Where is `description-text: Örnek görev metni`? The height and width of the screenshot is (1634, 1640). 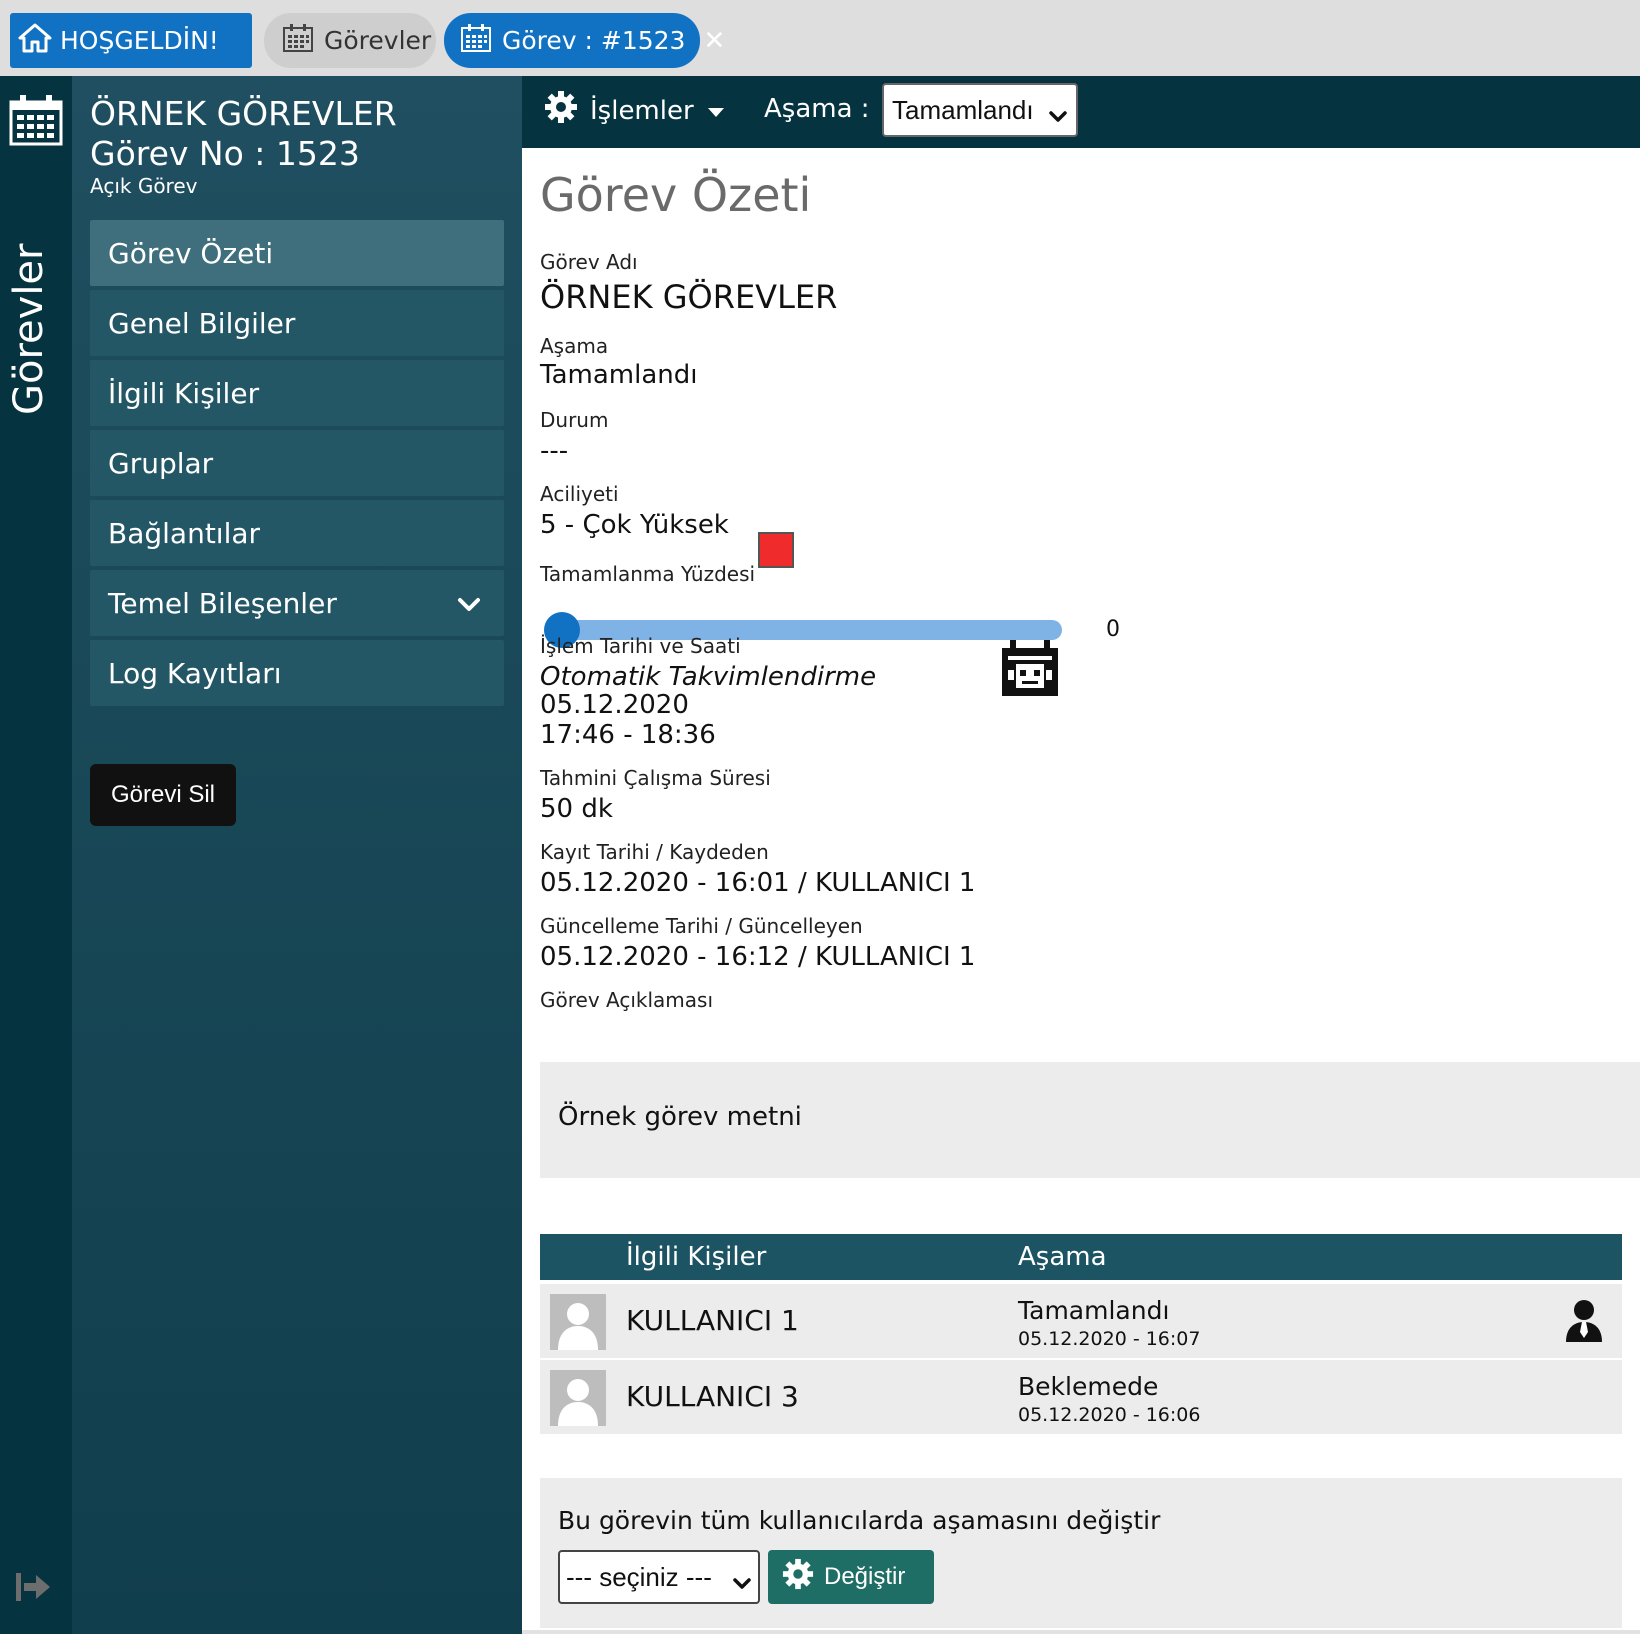
description-text: Örnek görev metni is located at coordinates (680, 1117).